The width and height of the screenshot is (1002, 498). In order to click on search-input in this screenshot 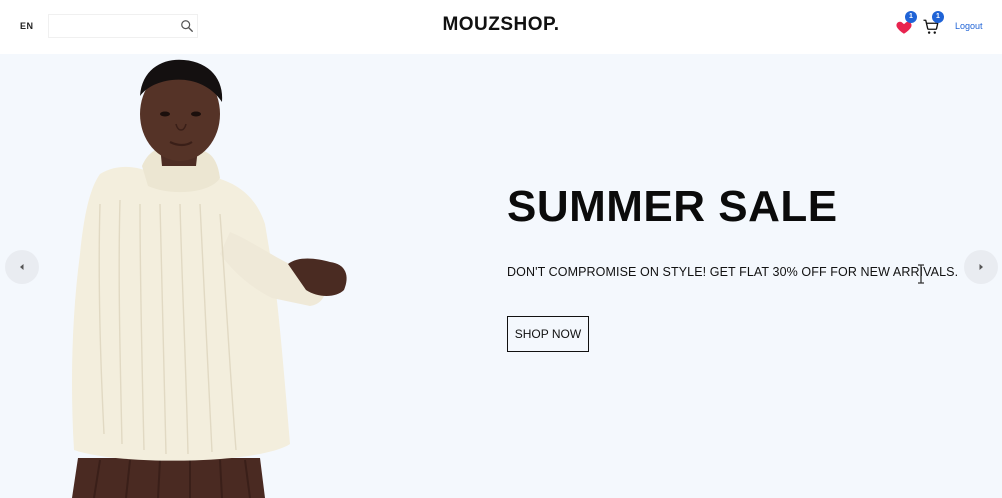, I will do `click(111, 26)`.